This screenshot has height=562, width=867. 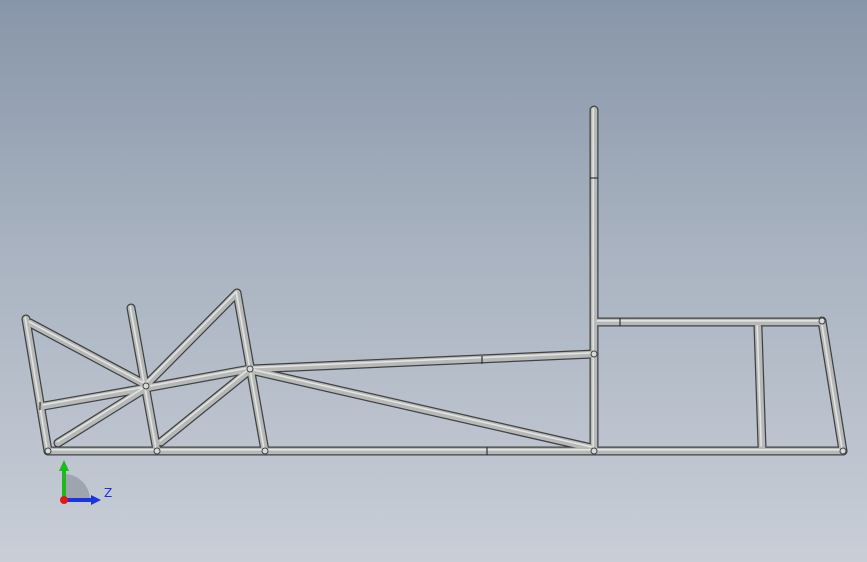 What do you see at coordinates (64, 465) in the screenshot?
I see `y-axis-arrow-icon` at bounding box center [64, 465].